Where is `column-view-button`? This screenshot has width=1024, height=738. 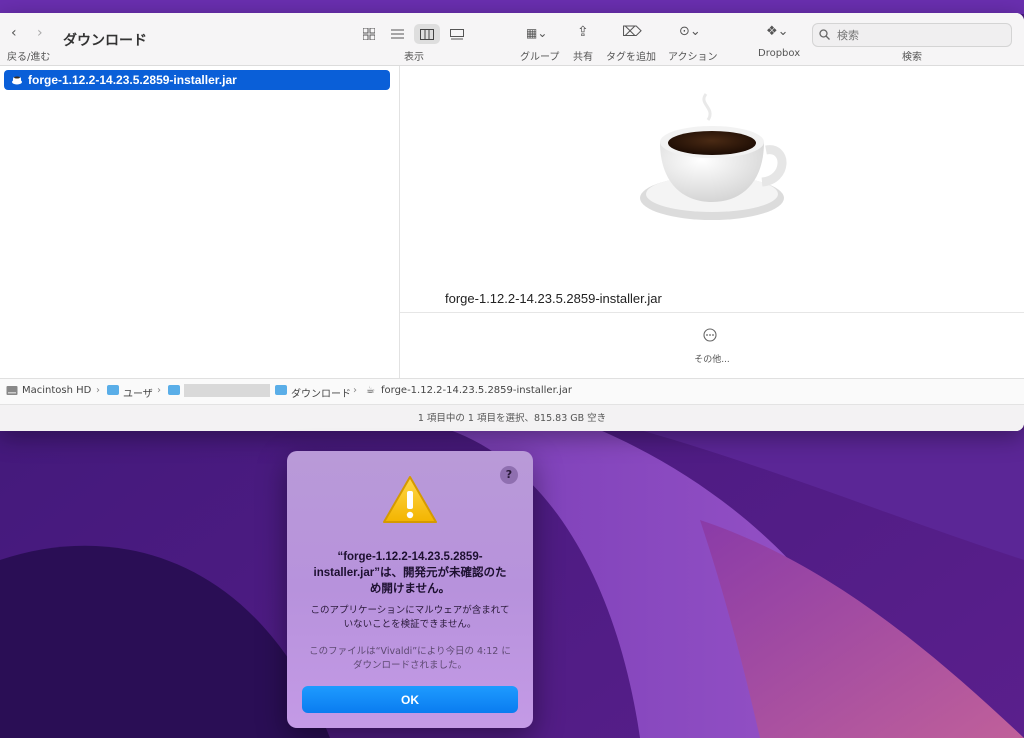 column-view-button is located at coordinates (427, 34).